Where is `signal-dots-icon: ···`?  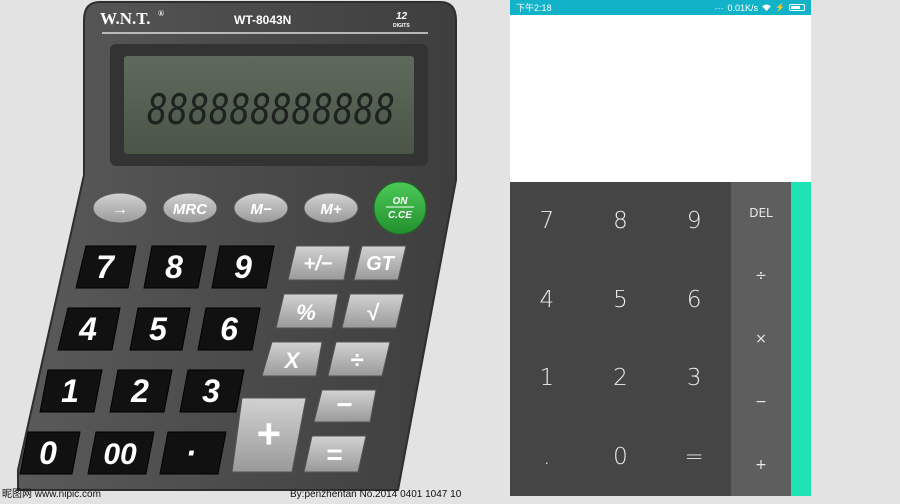 signal-dots-icon: ··· is located at coordinates (719, 7).